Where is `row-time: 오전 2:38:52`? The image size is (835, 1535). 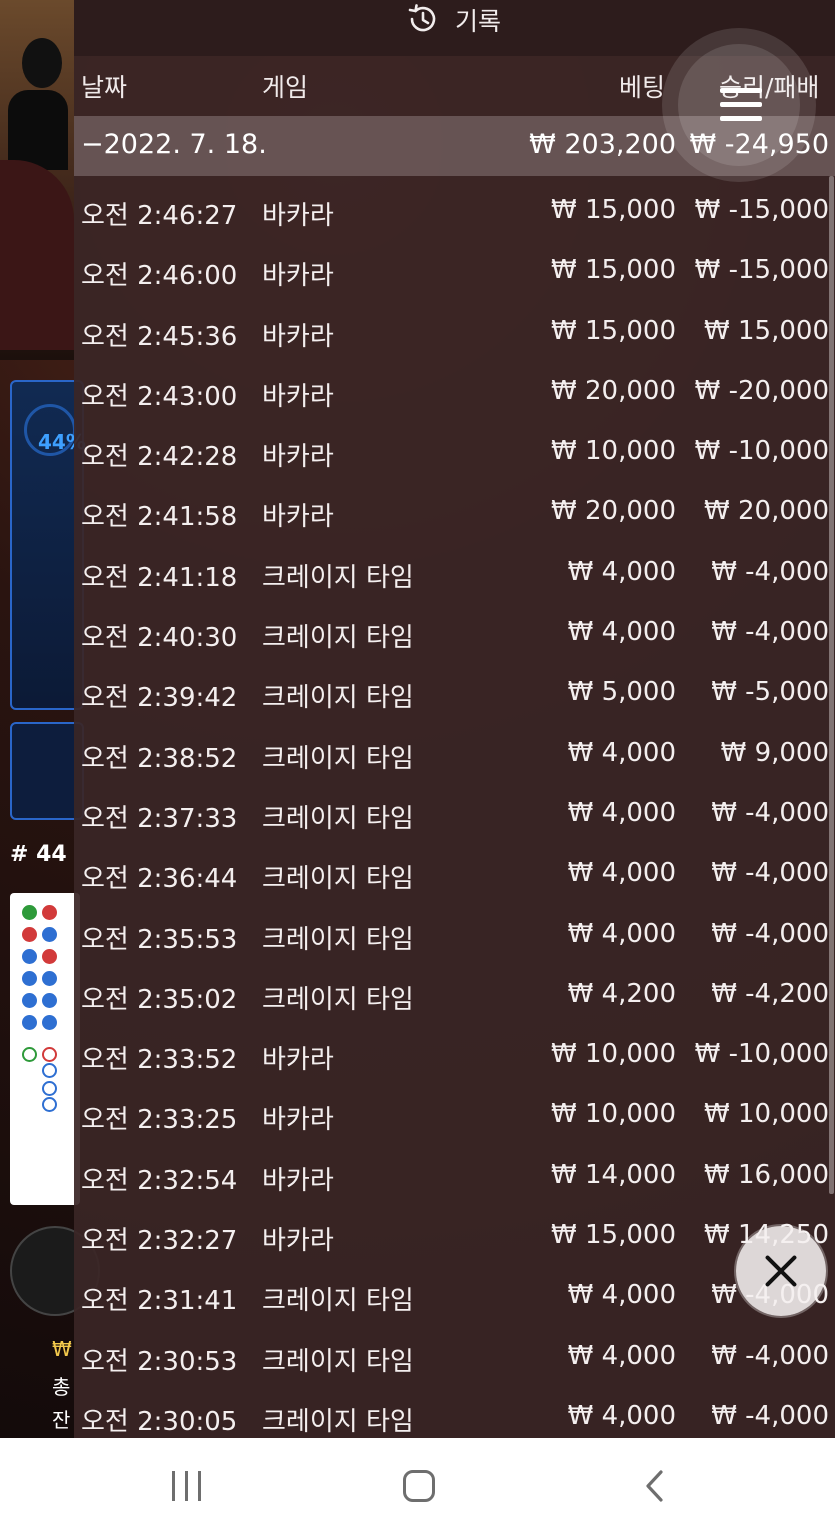 row-time: 오전 2:38:52 is located at coordinates (159, 758).